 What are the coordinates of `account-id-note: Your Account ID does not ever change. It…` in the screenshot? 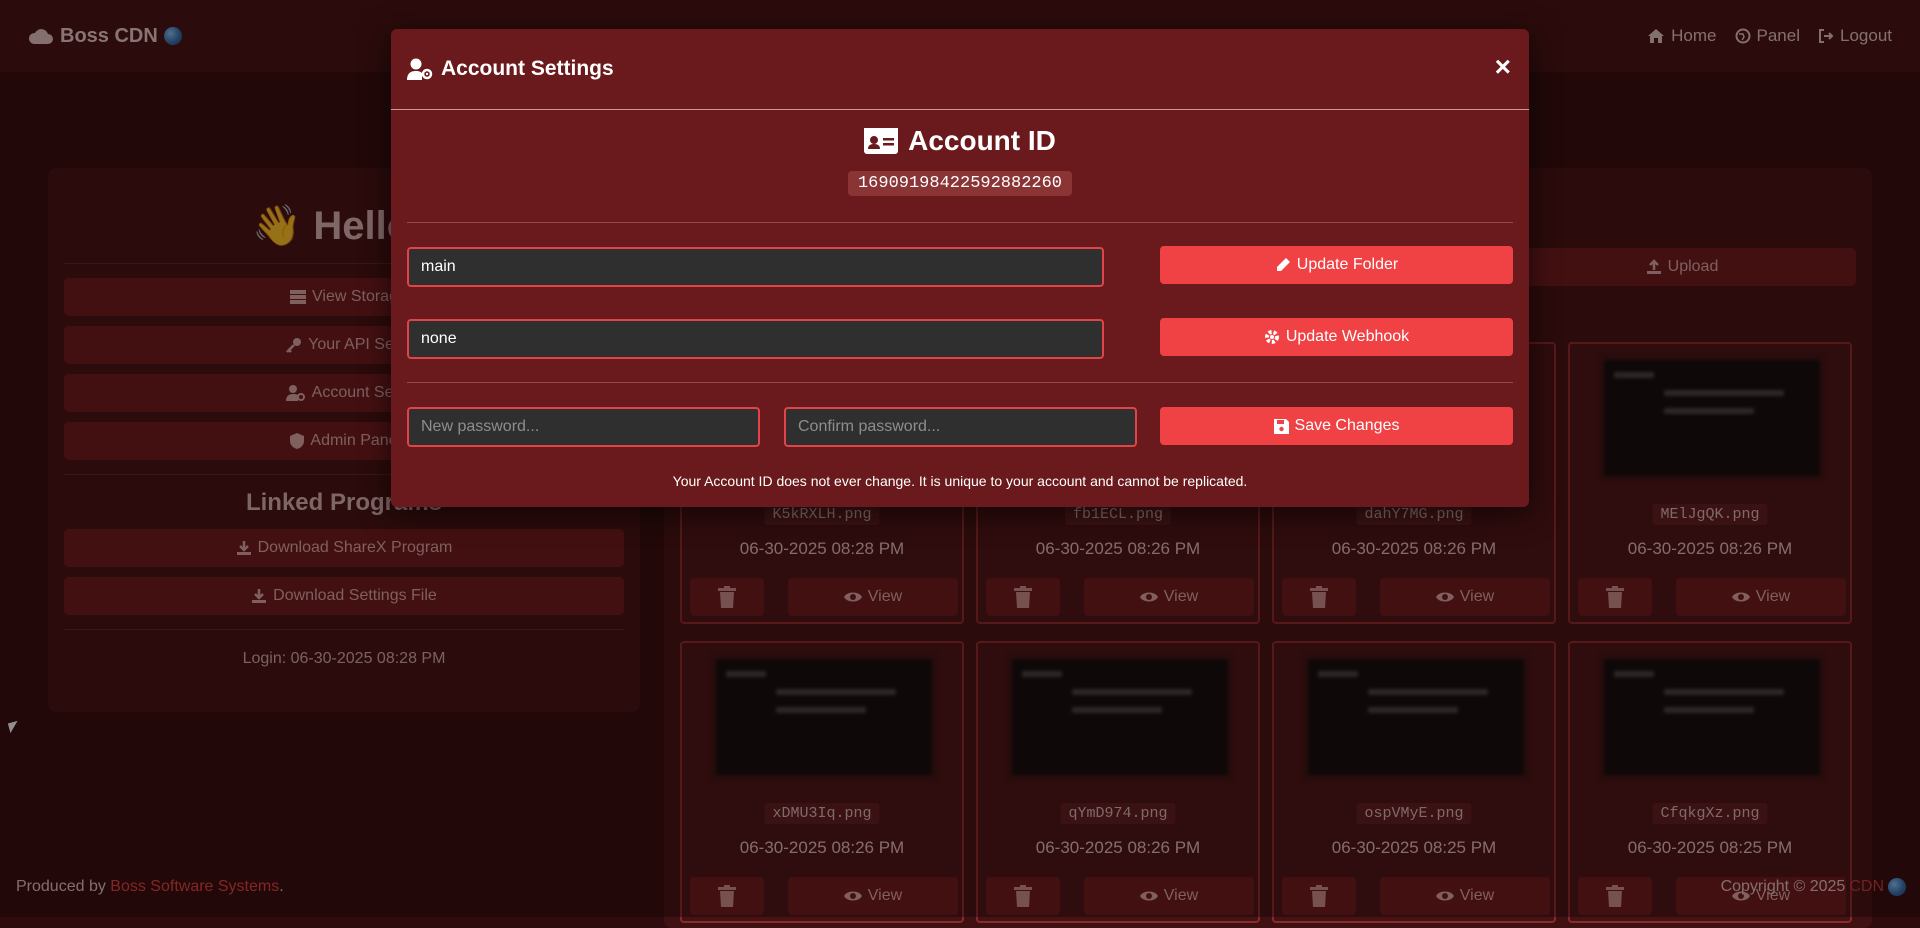 It's located at (960, 481).